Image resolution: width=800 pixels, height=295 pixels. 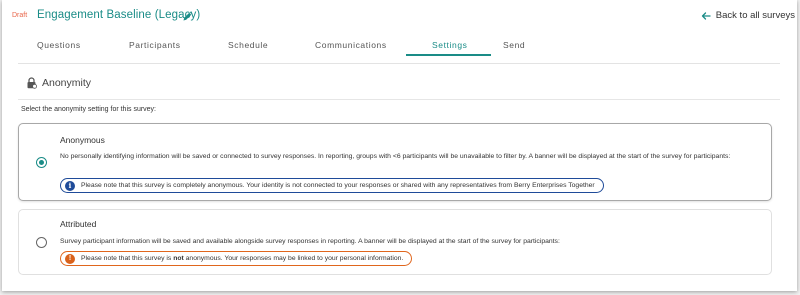 I want to click on back-link-label: Back to all surveys, so click(x=755, y=15).